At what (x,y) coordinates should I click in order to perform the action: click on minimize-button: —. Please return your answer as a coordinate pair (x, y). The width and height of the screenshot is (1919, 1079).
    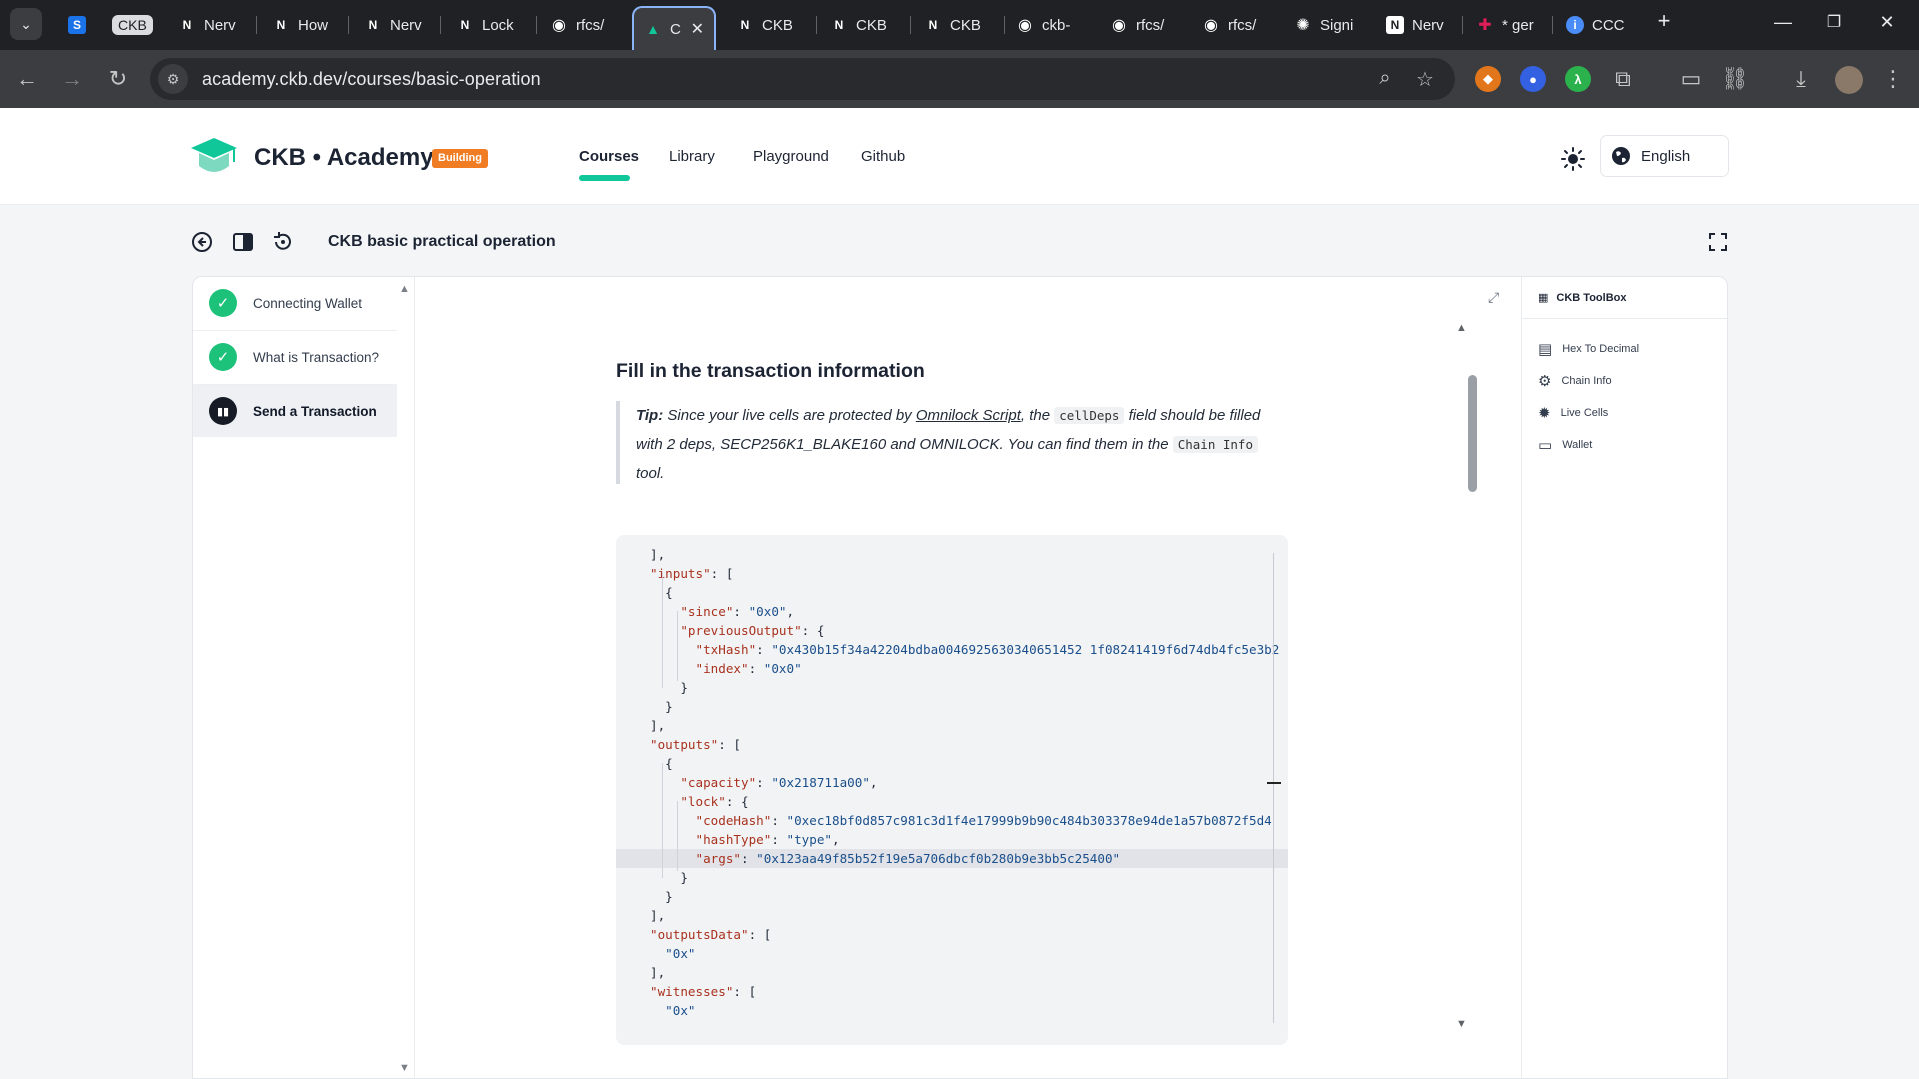
    Looking at the image, I should click on (1783, 22).